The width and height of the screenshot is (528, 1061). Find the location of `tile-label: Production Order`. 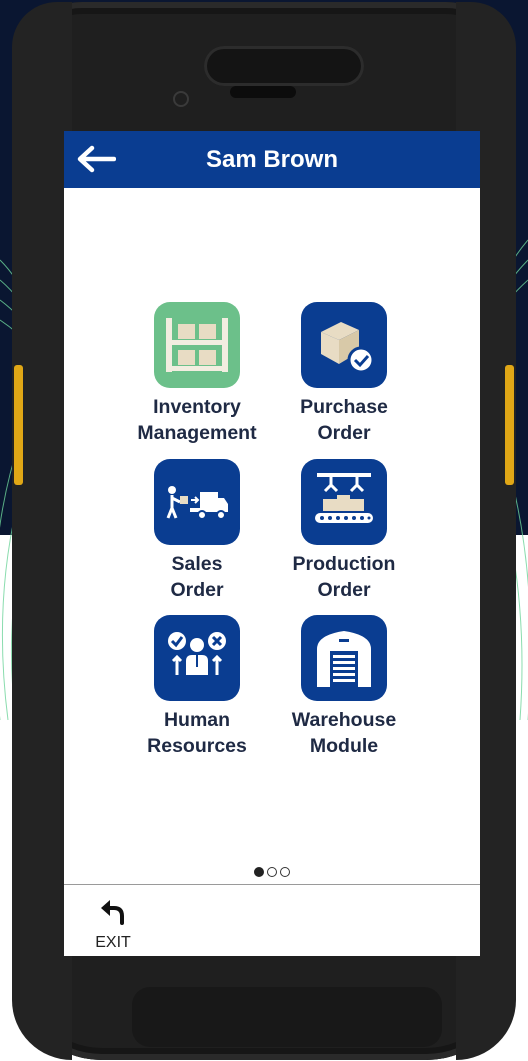

tile-label: Production Order is located at coordinates (344, 577).